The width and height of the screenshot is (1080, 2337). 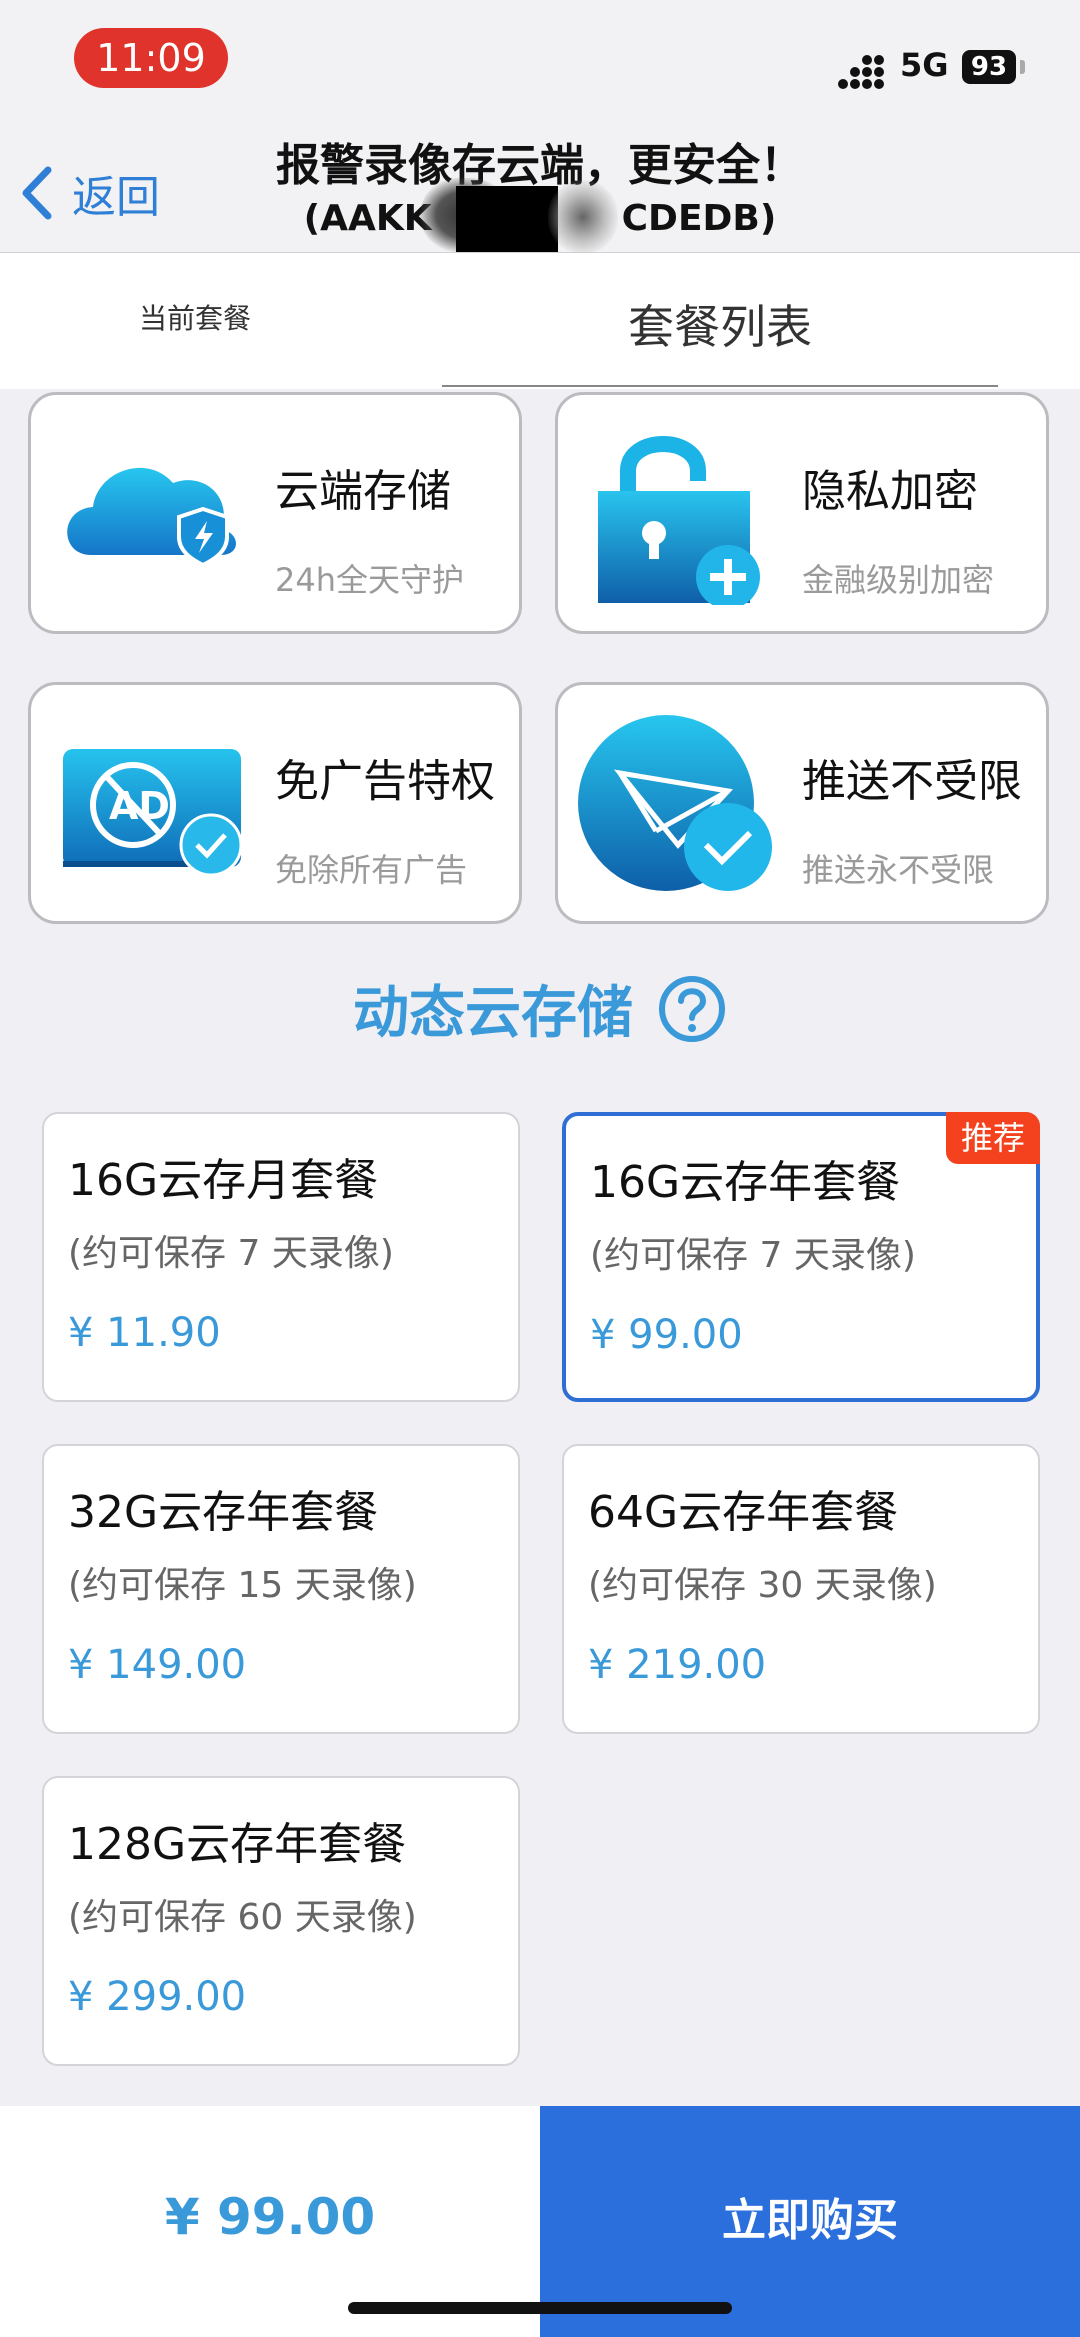 What do you see at coordinates (237, 1844) in the screenshot?
I see `package-name: 128G云存年套餐` at bounding box center [237, 1844].